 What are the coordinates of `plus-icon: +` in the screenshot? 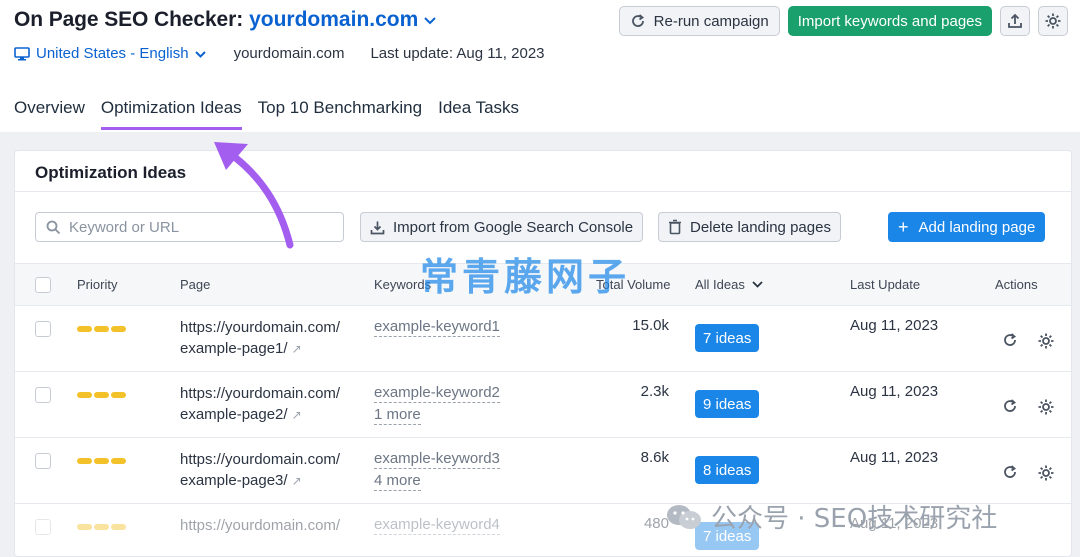 It's located at (903, 226).